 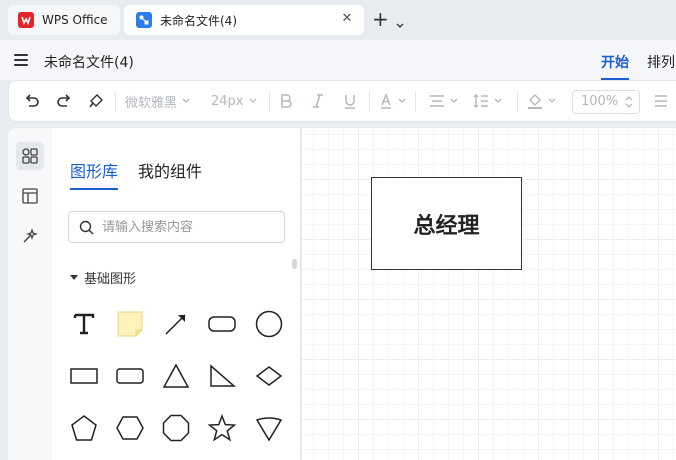 What do you see at coordinates (157, 101) in the screenshot?
I see `font-family-select: 微软雅黑` at bounding box center [157, 101].